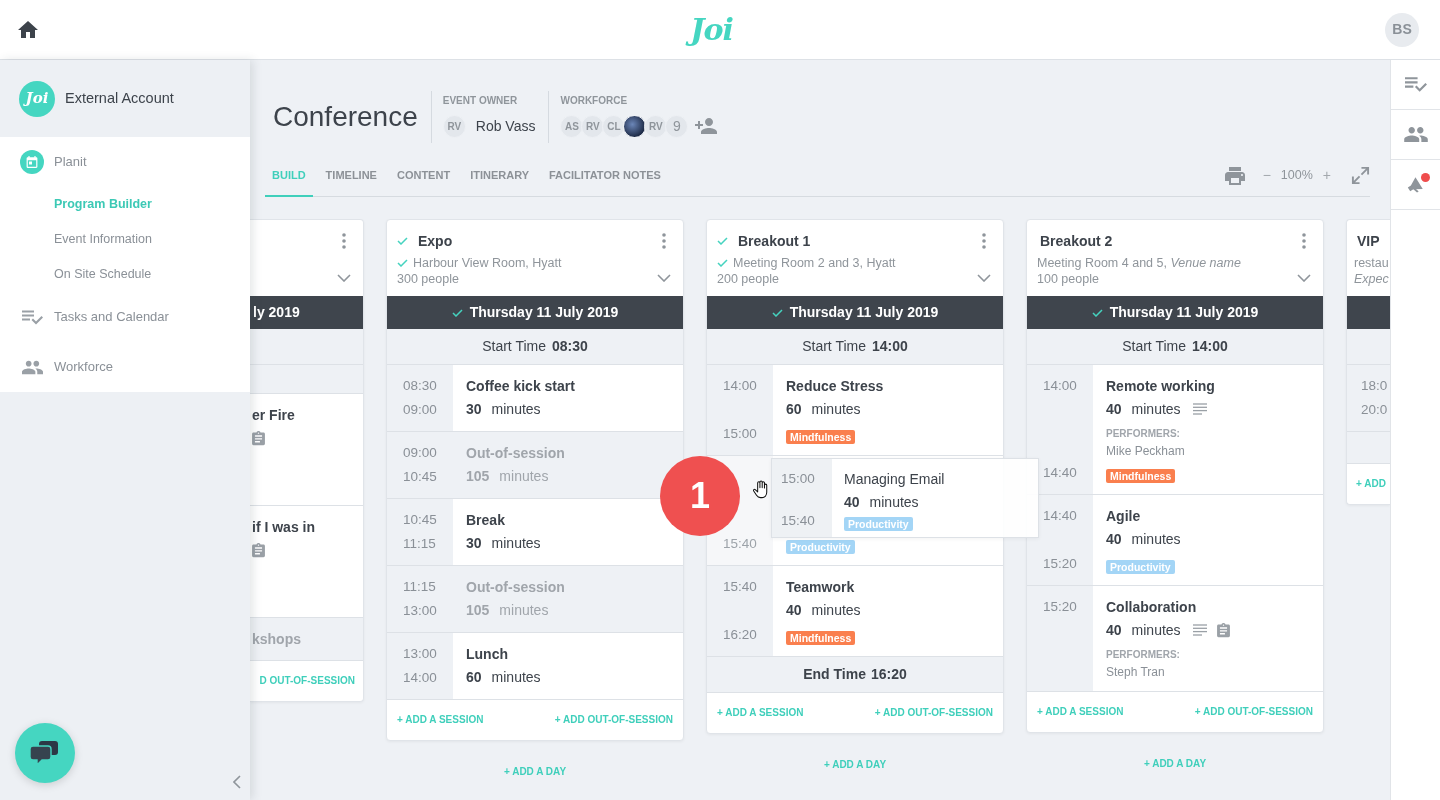  What do you see at coordinates (306, 639) in the screenshot?
I see `out-of-session-row: kshops` at bounding box center [306, 639].